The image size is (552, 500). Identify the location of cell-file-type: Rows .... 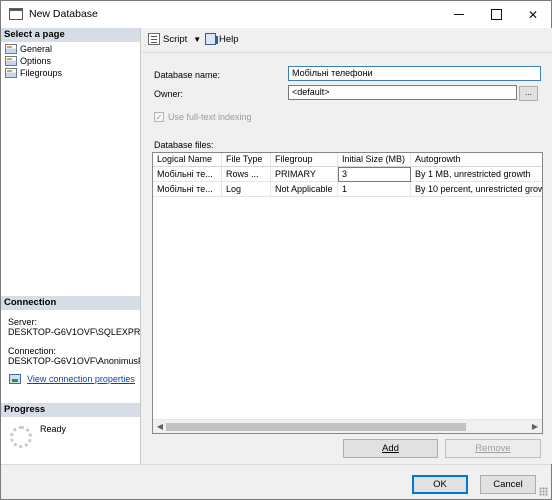
(246, 174).